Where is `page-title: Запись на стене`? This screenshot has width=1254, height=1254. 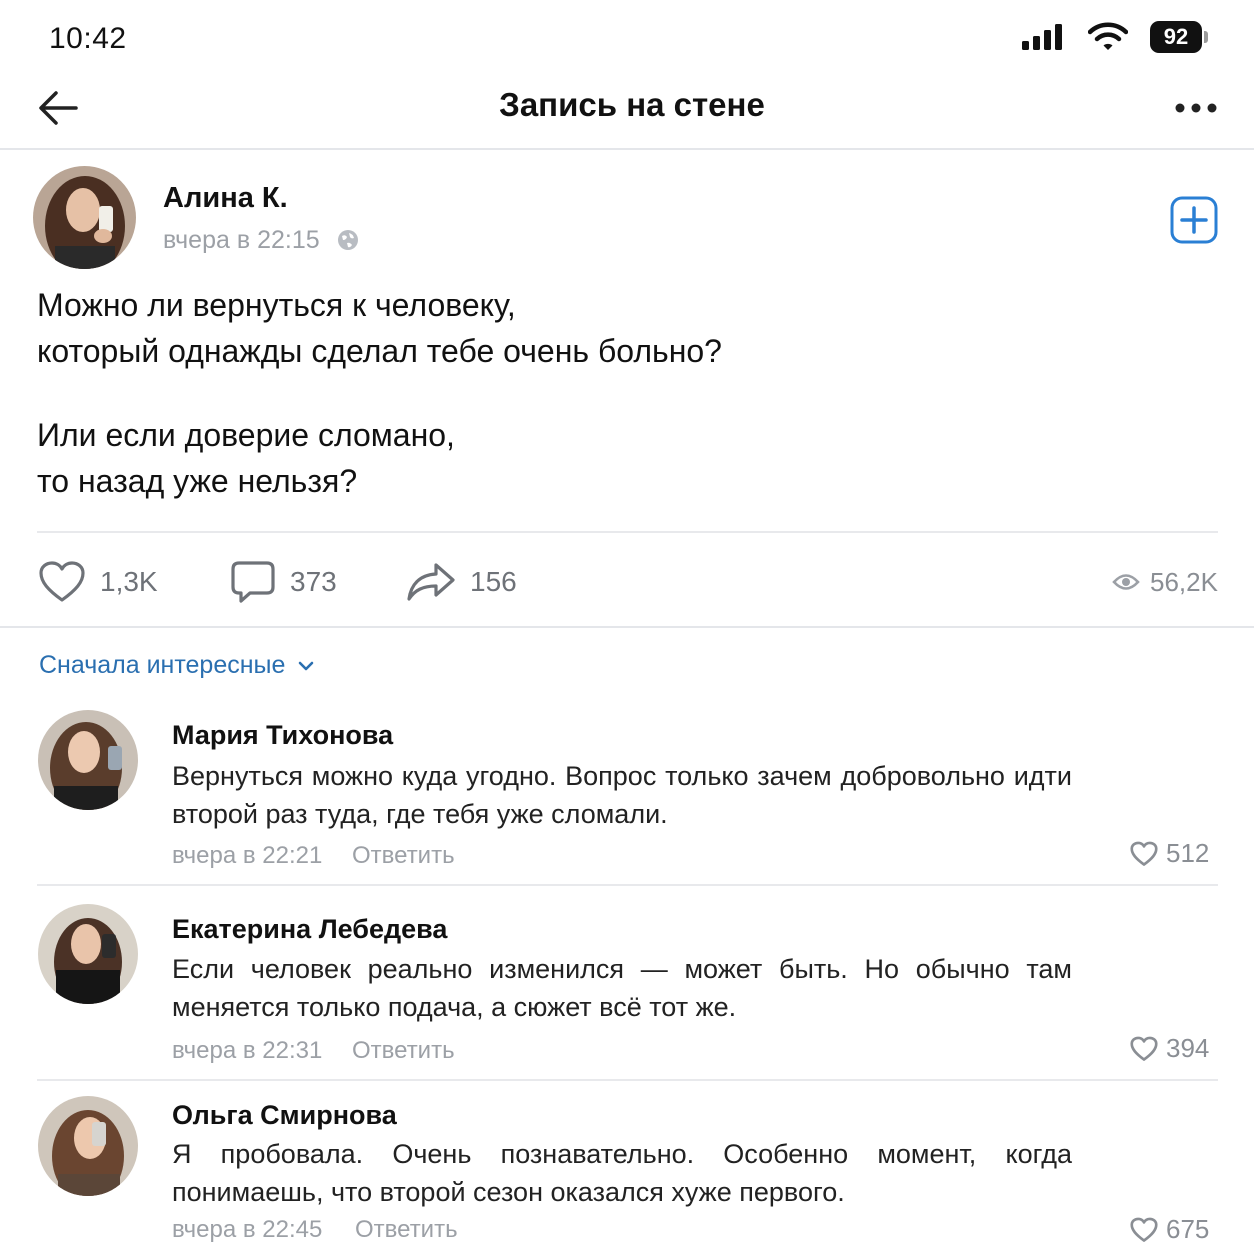
page-title: Запись на стене is located at coordinates (632, 104).